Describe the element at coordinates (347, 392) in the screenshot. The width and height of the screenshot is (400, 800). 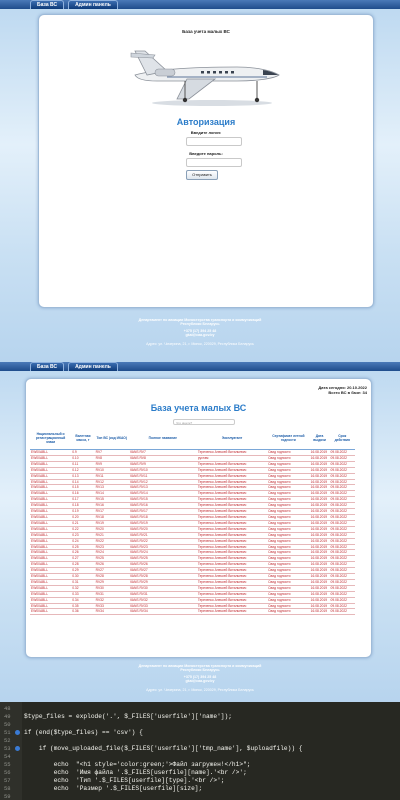
I see `total-count: Всего ВС в базе: 34` at that location.